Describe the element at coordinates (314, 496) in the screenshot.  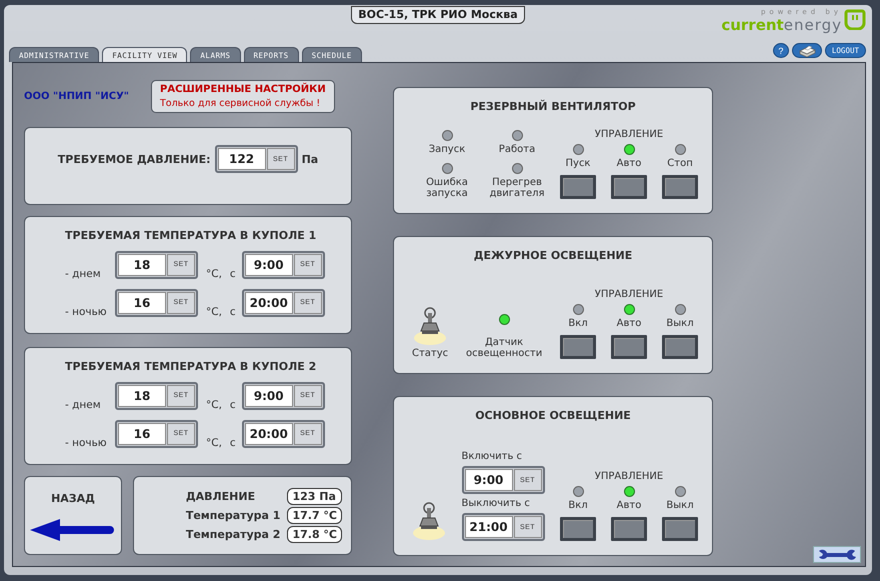
I see `reading-value: 123 Па` at that location.